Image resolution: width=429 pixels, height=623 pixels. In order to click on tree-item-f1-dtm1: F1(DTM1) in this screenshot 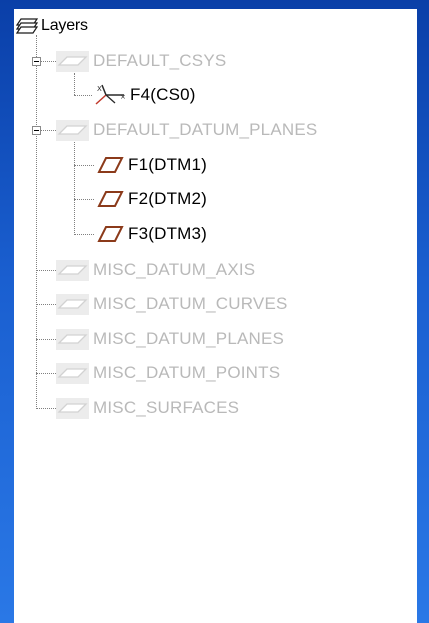, I will do `click(150, 165)`.